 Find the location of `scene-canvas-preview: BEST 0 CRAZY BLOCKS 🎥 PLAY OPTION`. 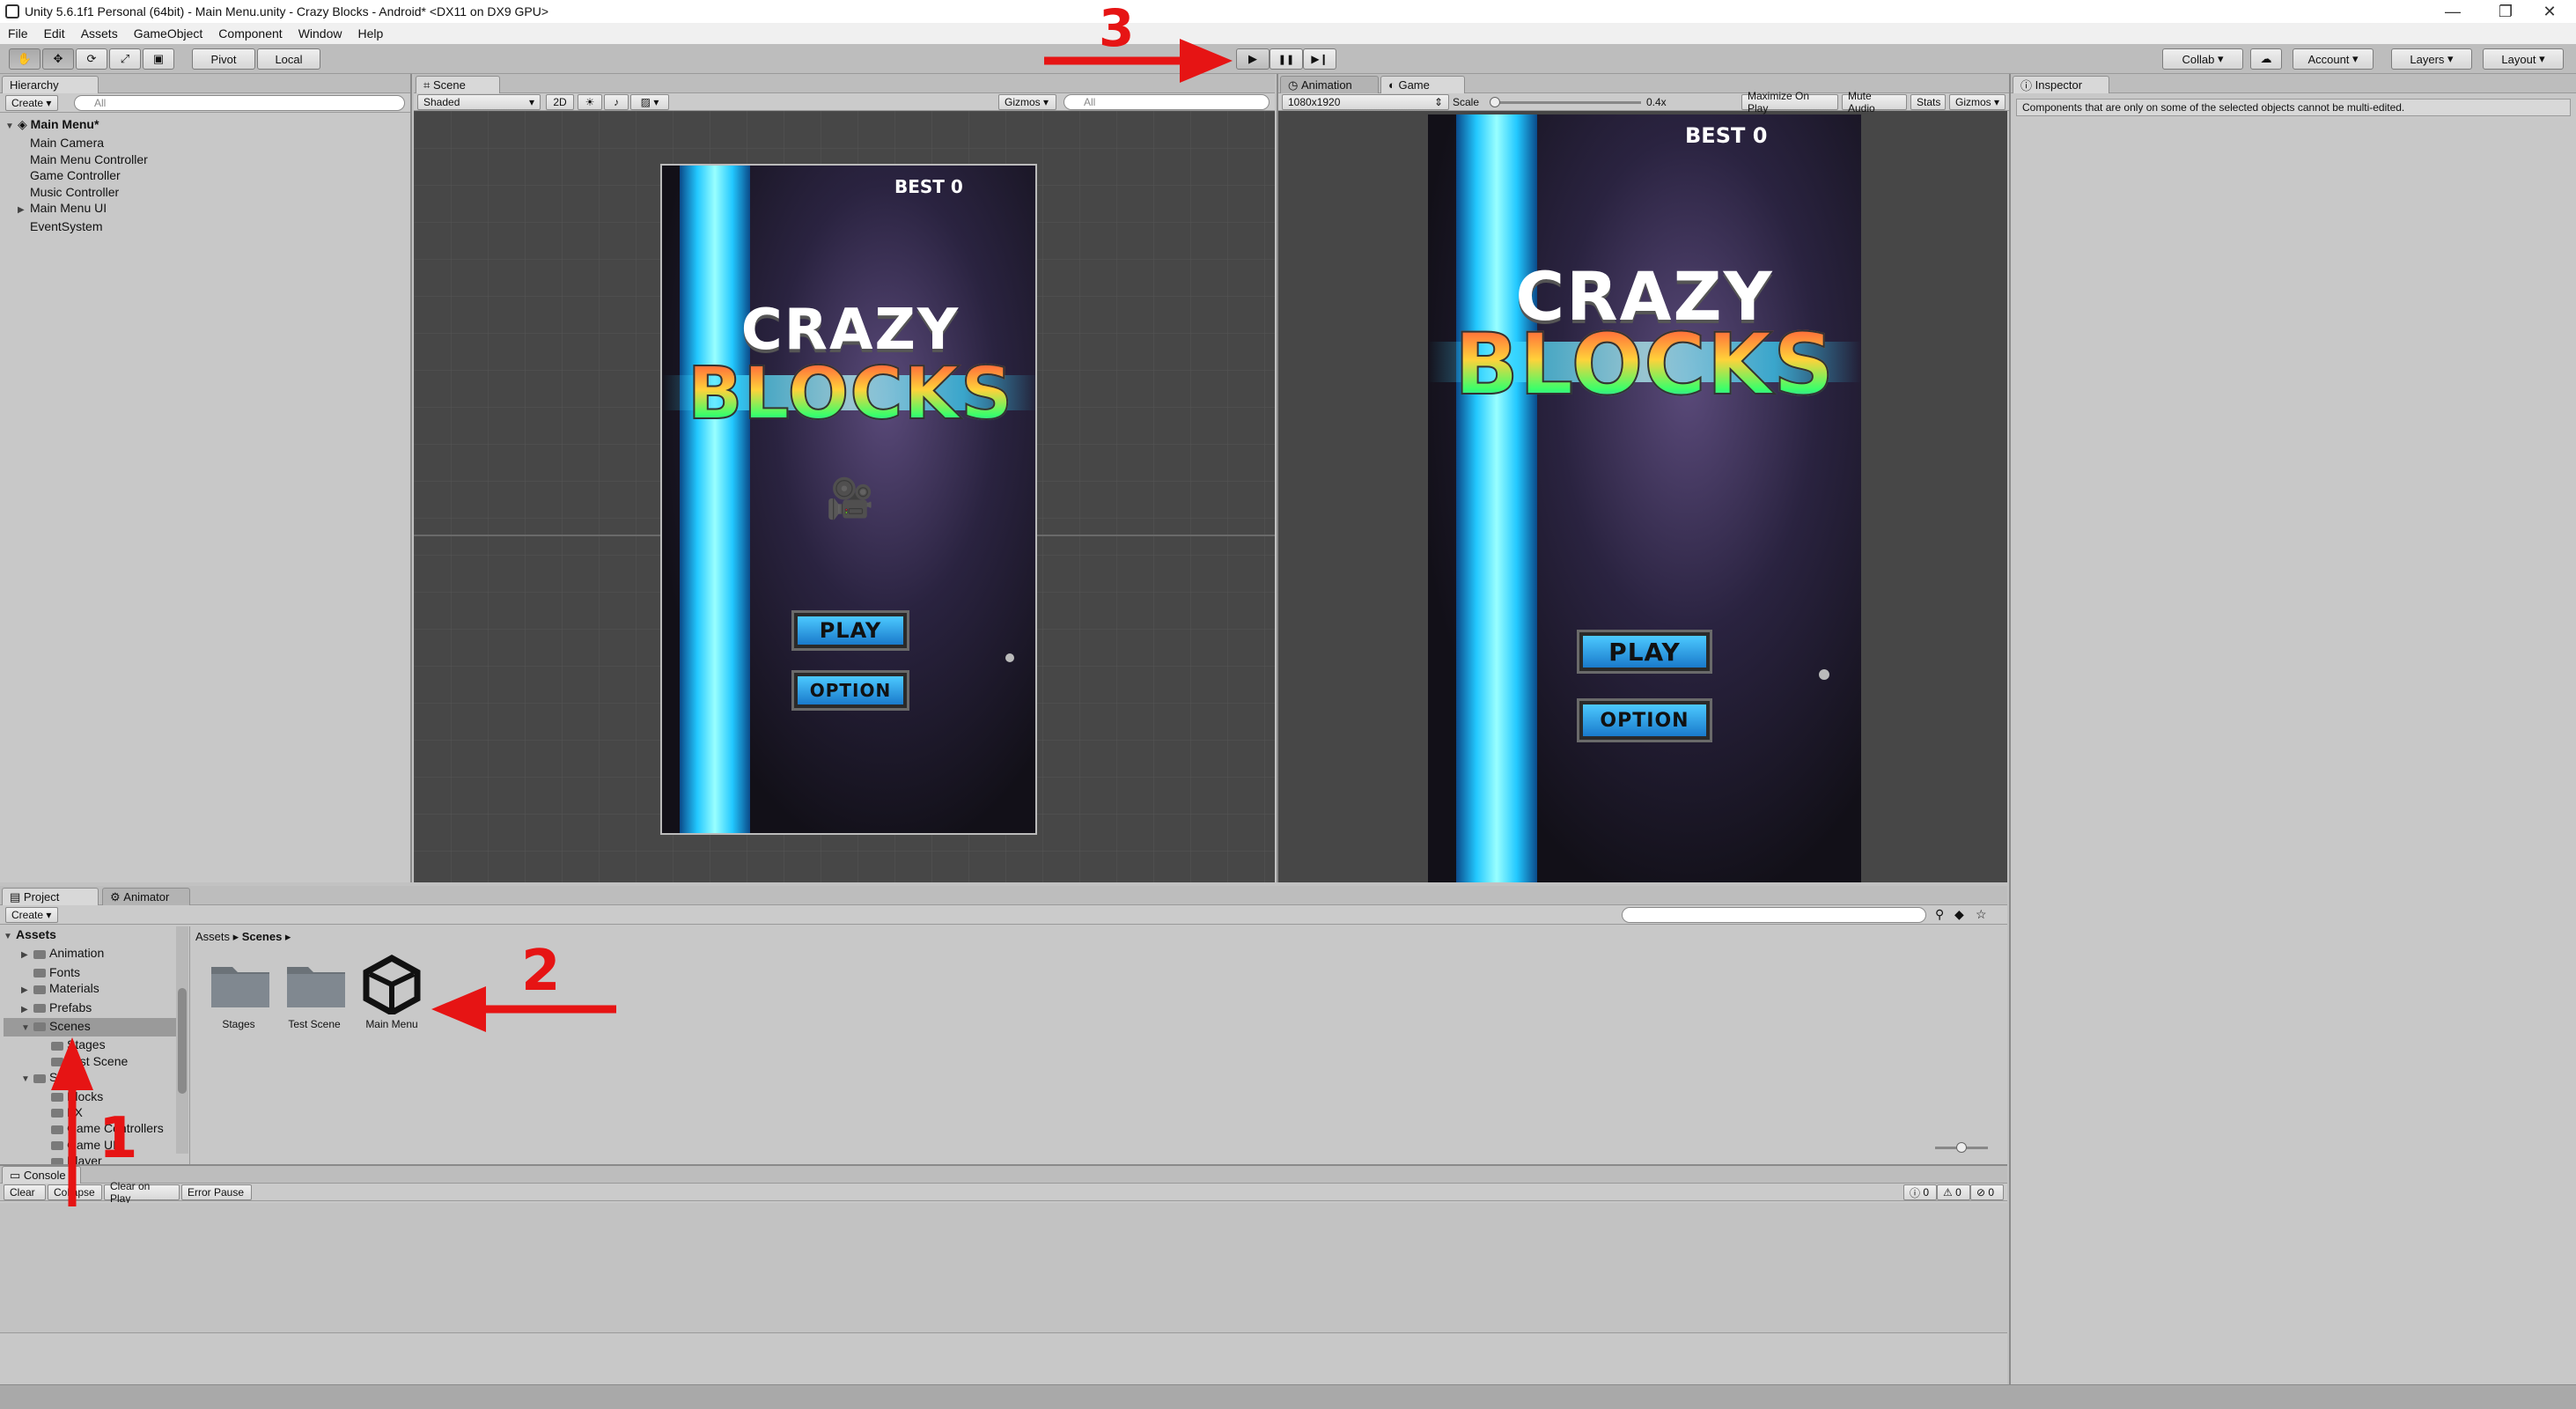

scene-canvas-preview: BEST 0 CRAZY BLOCKS 🎥 PLAY OPTION is located at coordinates (849, 499).